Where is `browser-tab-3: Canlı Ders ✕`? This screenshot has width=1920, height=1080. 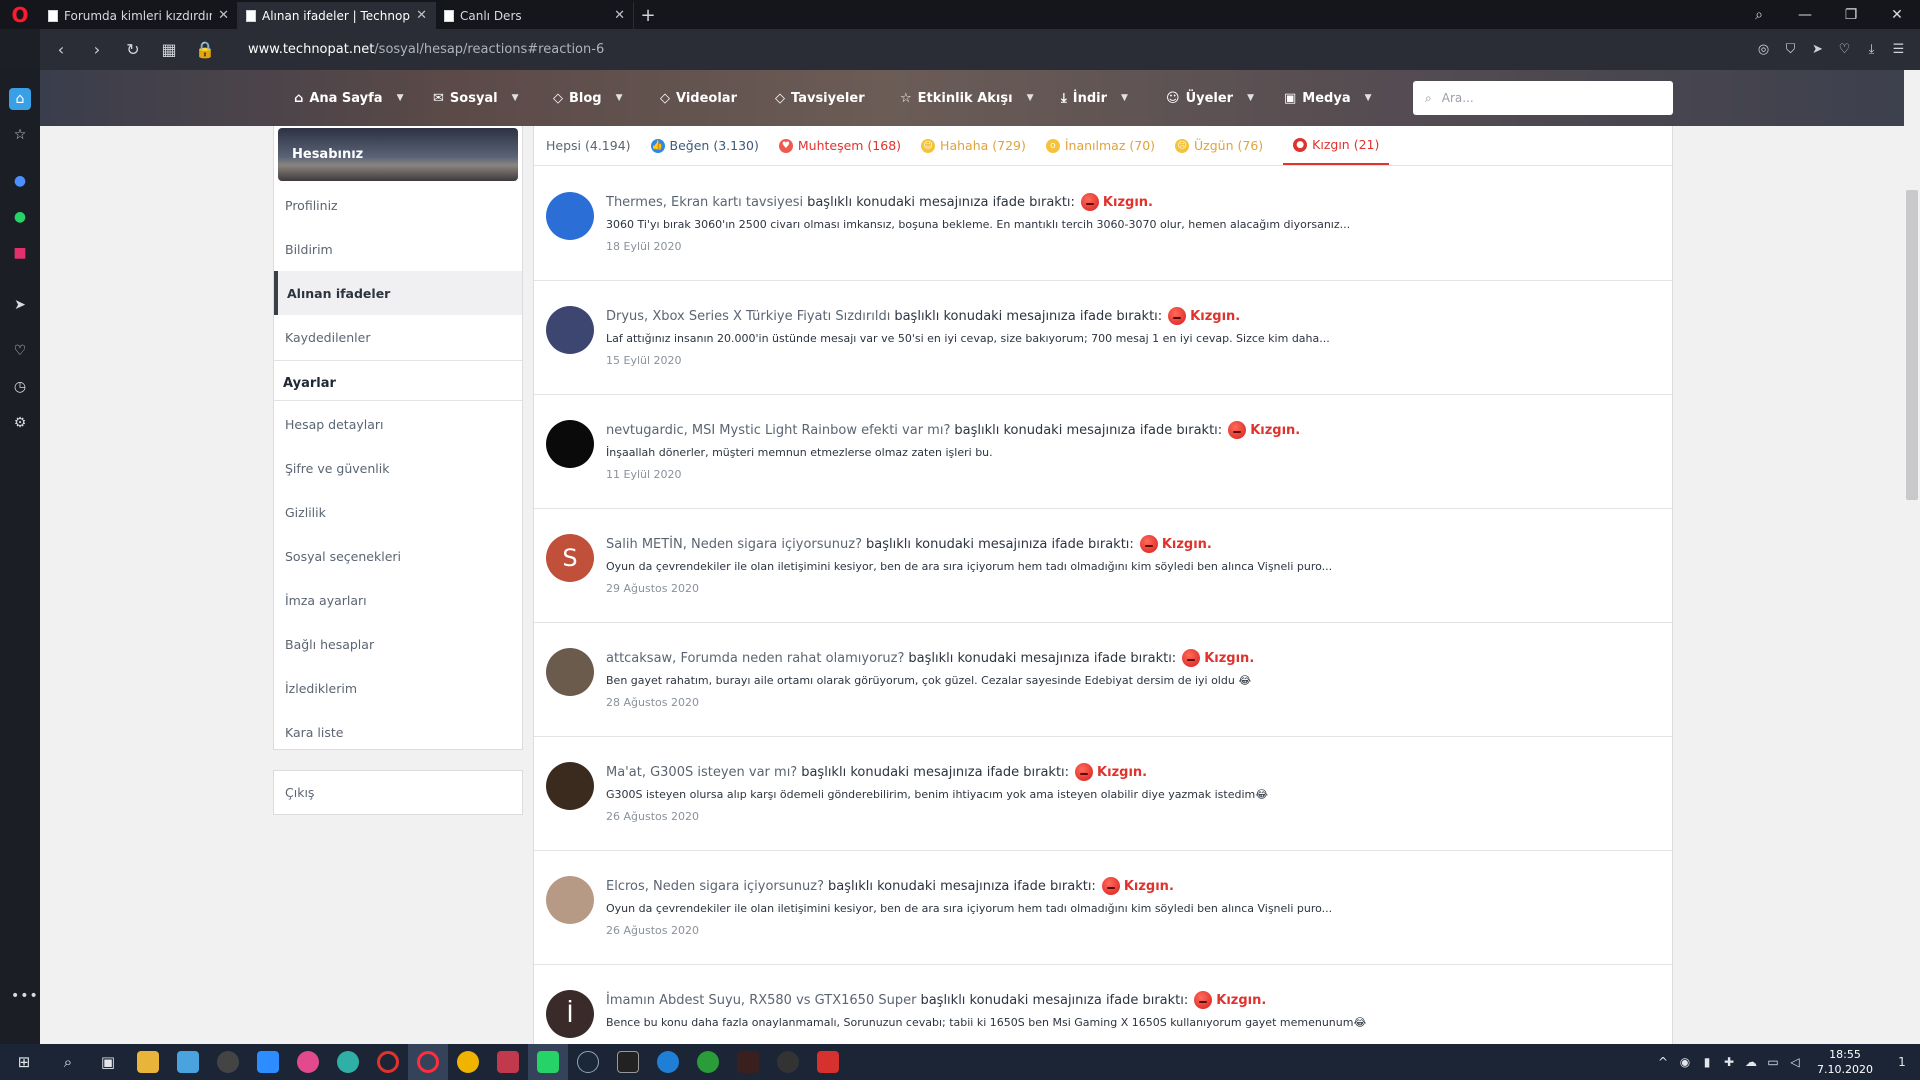 browser-tab-3: Canlı Ders ✕ is located at coordinates (535, 15).